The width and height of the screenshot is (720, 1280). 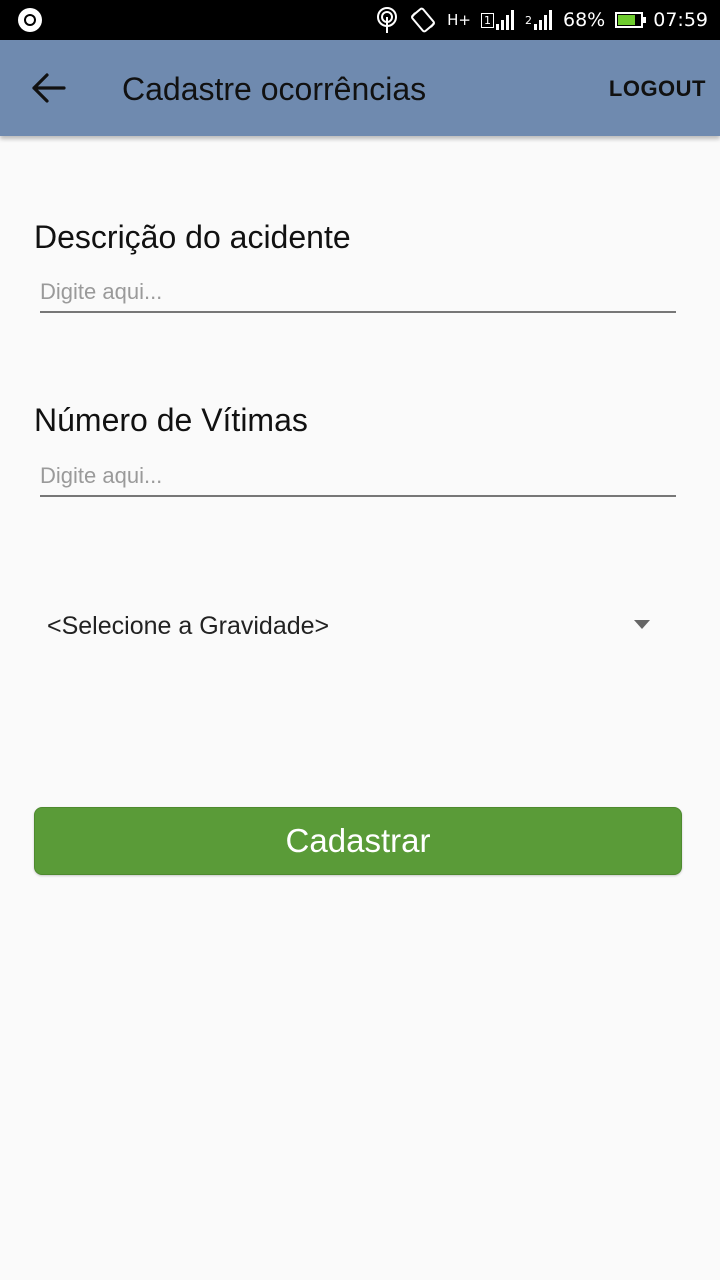 I want to click on status-bar: H+ 1 2 68% 07:59, so click(x=360, y=20).